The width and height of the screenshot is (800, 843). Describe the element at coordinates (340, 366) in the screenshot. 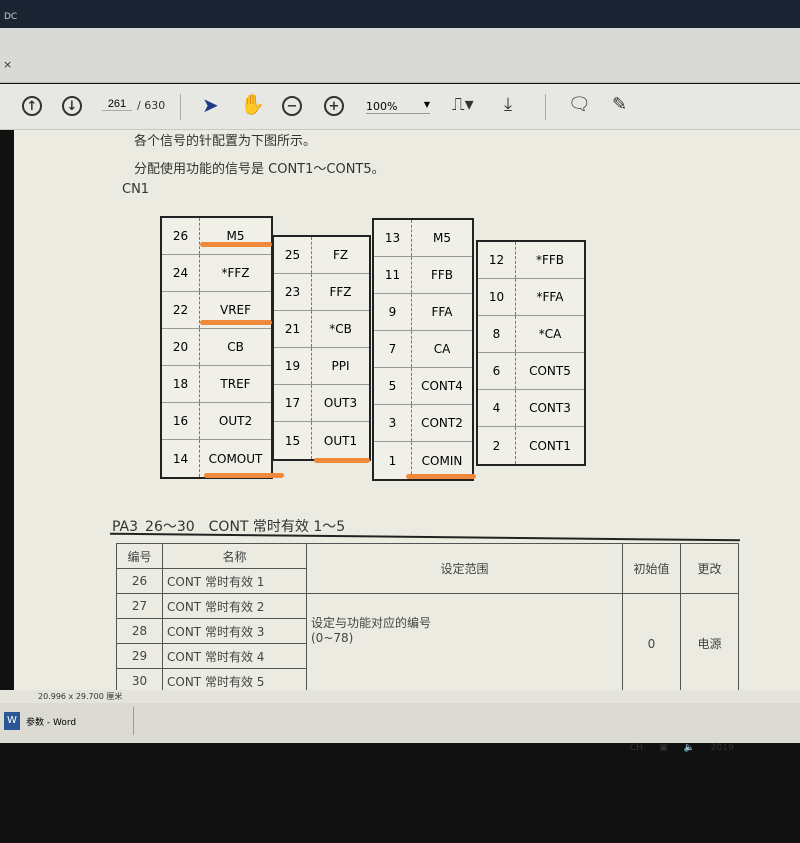

I see `pin-signal: PPI` at that location.